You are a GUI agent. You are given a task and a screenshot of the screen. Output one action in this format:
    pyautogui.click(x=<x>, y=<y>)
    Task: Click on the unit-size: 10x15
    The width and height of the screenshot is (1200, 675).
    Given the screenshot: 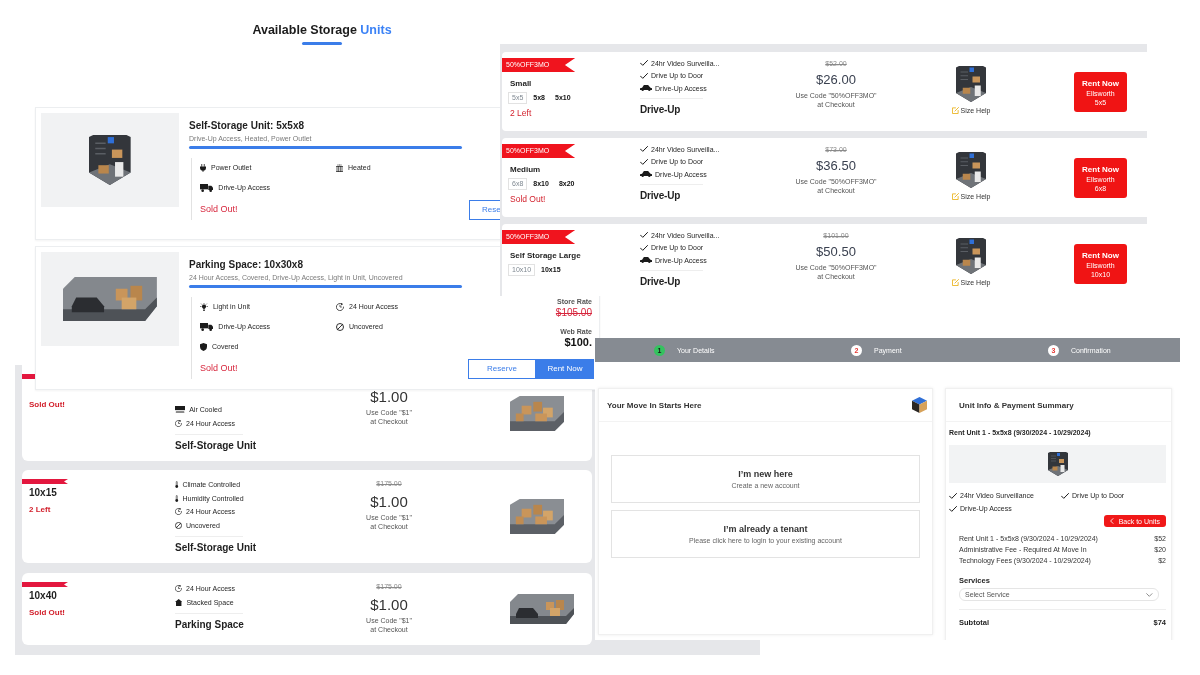 What is the action you would take?
    pyautogui.click(x=43, y=493)
    